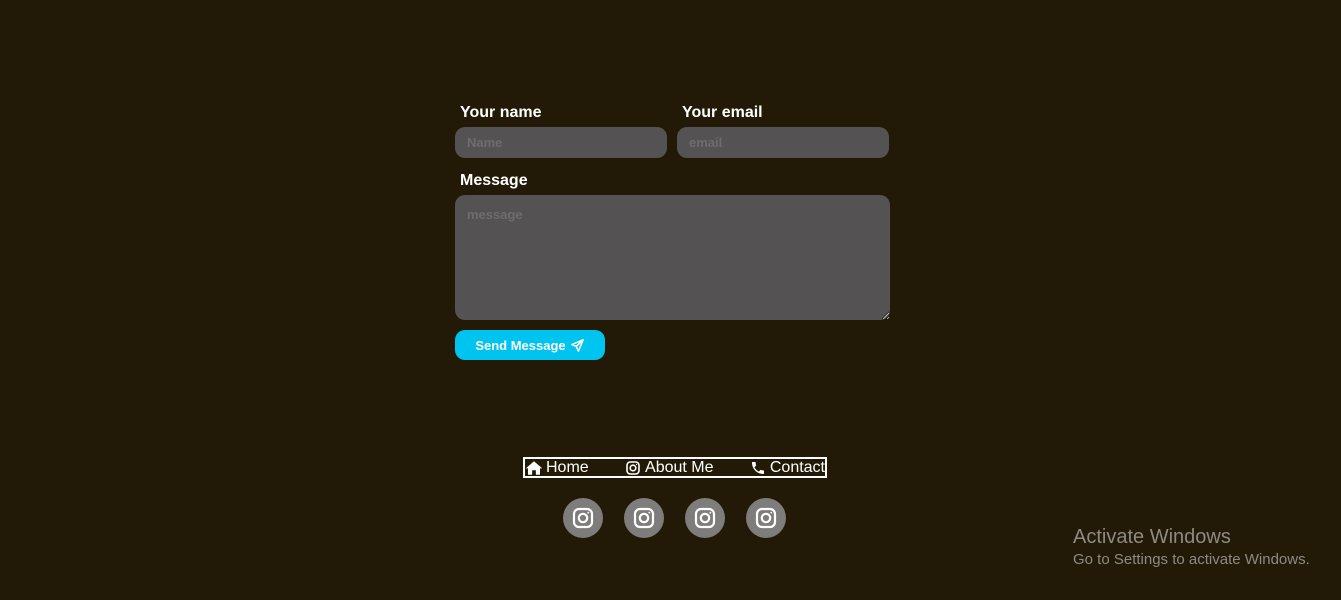 This screenshot has width=1341, height=600. Describe the element at coordinates (561, 142) in the screenshot. I see `name-input` at that location.